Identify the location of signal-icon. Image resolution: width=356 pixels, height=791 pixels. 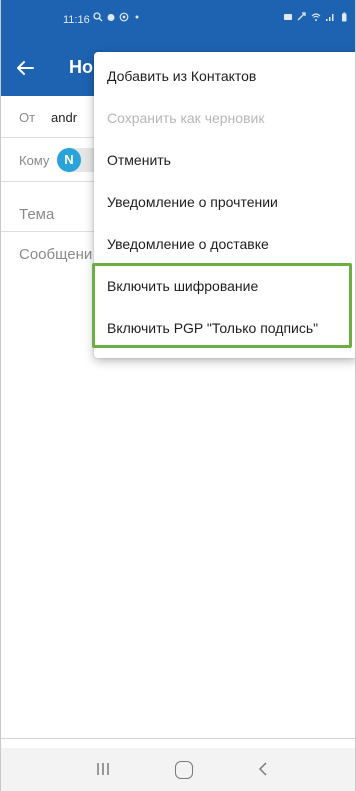
(330, 17).